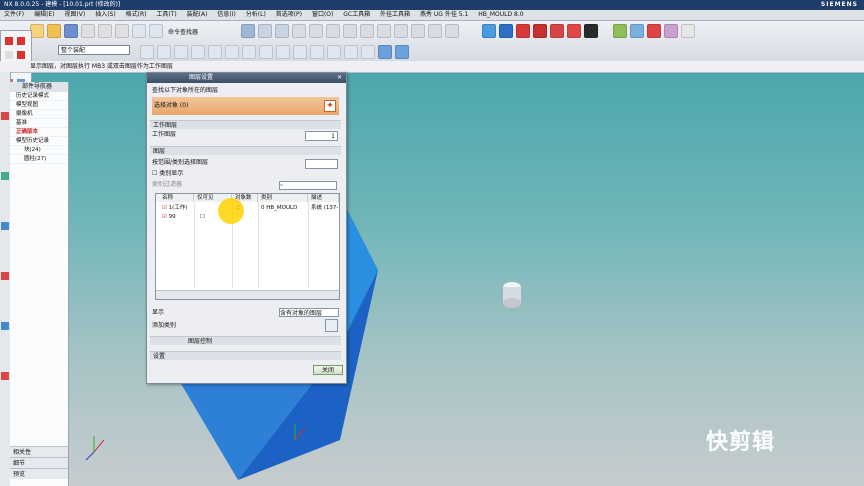 The width and height of the screenshot is (864, 486). What do you see at coordinates (167, 174) in the screenshot?
I see `show-all-checkbox: ☐ 类别显示` at bounding box center [167, 174].